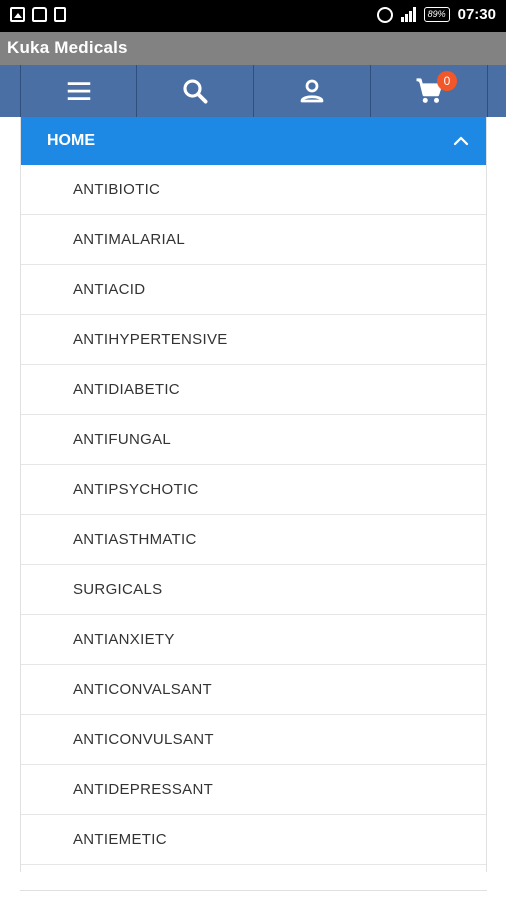 The width and height of the screenshot is (506, 900). Describe the element at coordinates (253, 690) in the screenshot. I see `menu-item-anticonvalsant: ANTICONVALSANT` at that location.